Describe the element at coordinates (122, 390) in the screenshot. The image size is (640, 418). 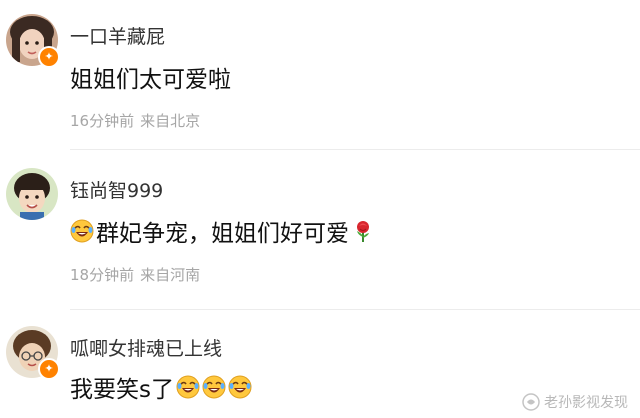
I see `comment-text-content: 我要笑s了` at that location.